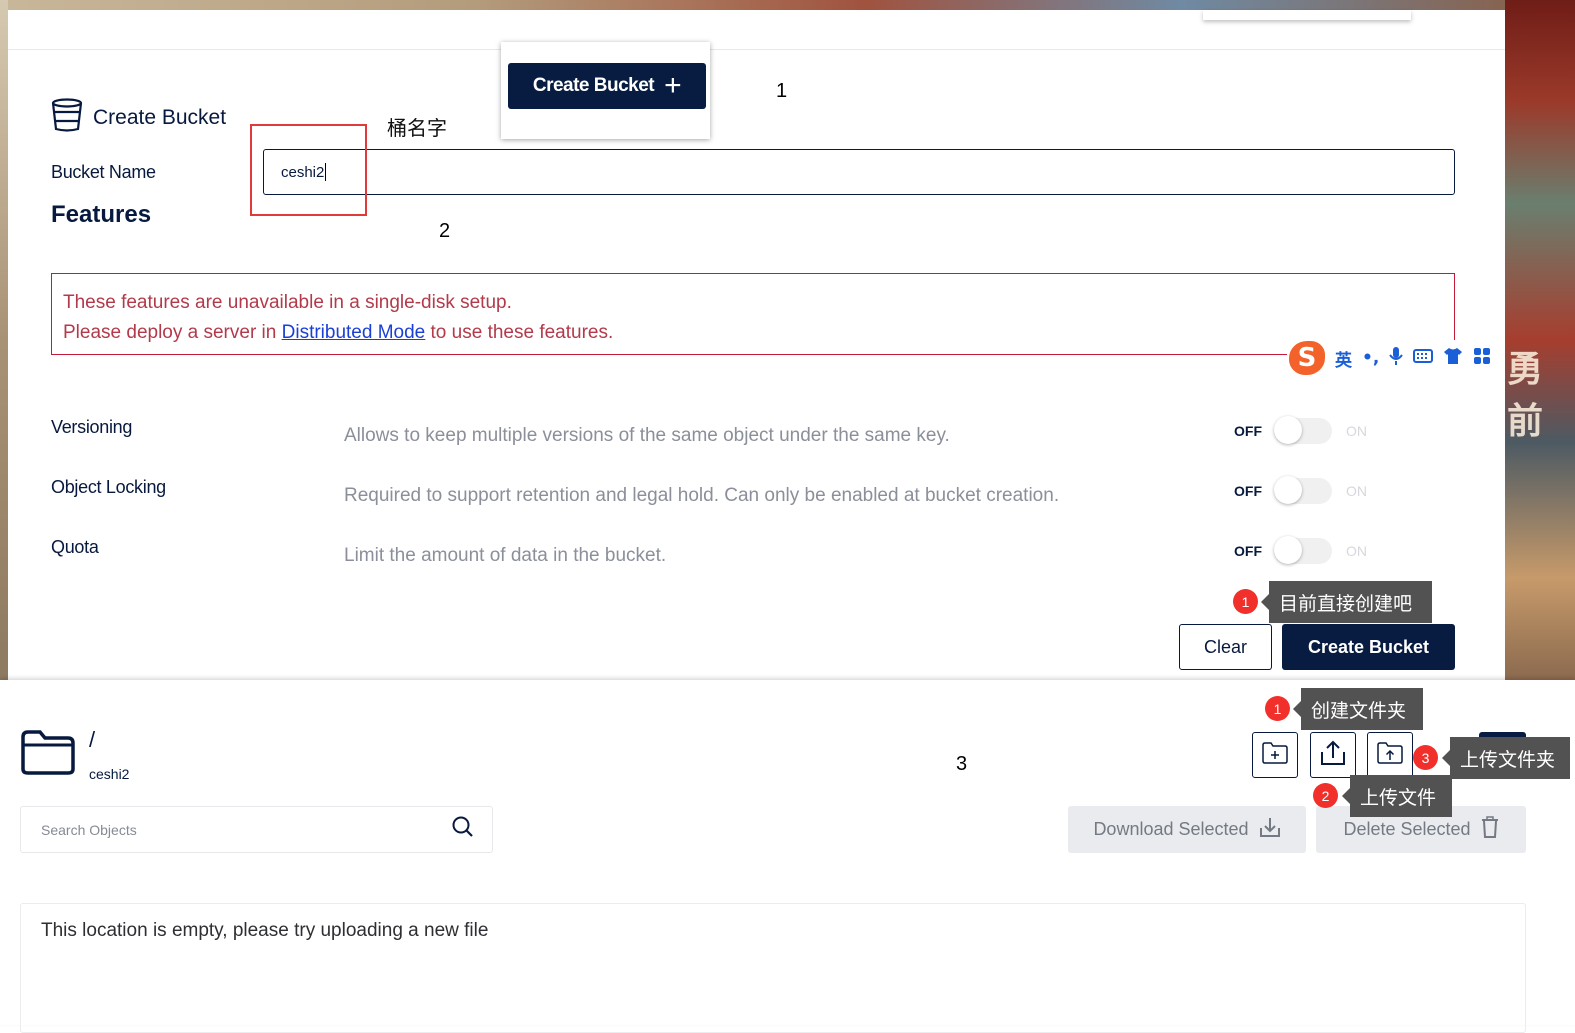 The width and height of the screenshot is (1575, 1033). Describe the element at coordinates (1490, 829) in the screenshot. I see `trash-icon` at that location.